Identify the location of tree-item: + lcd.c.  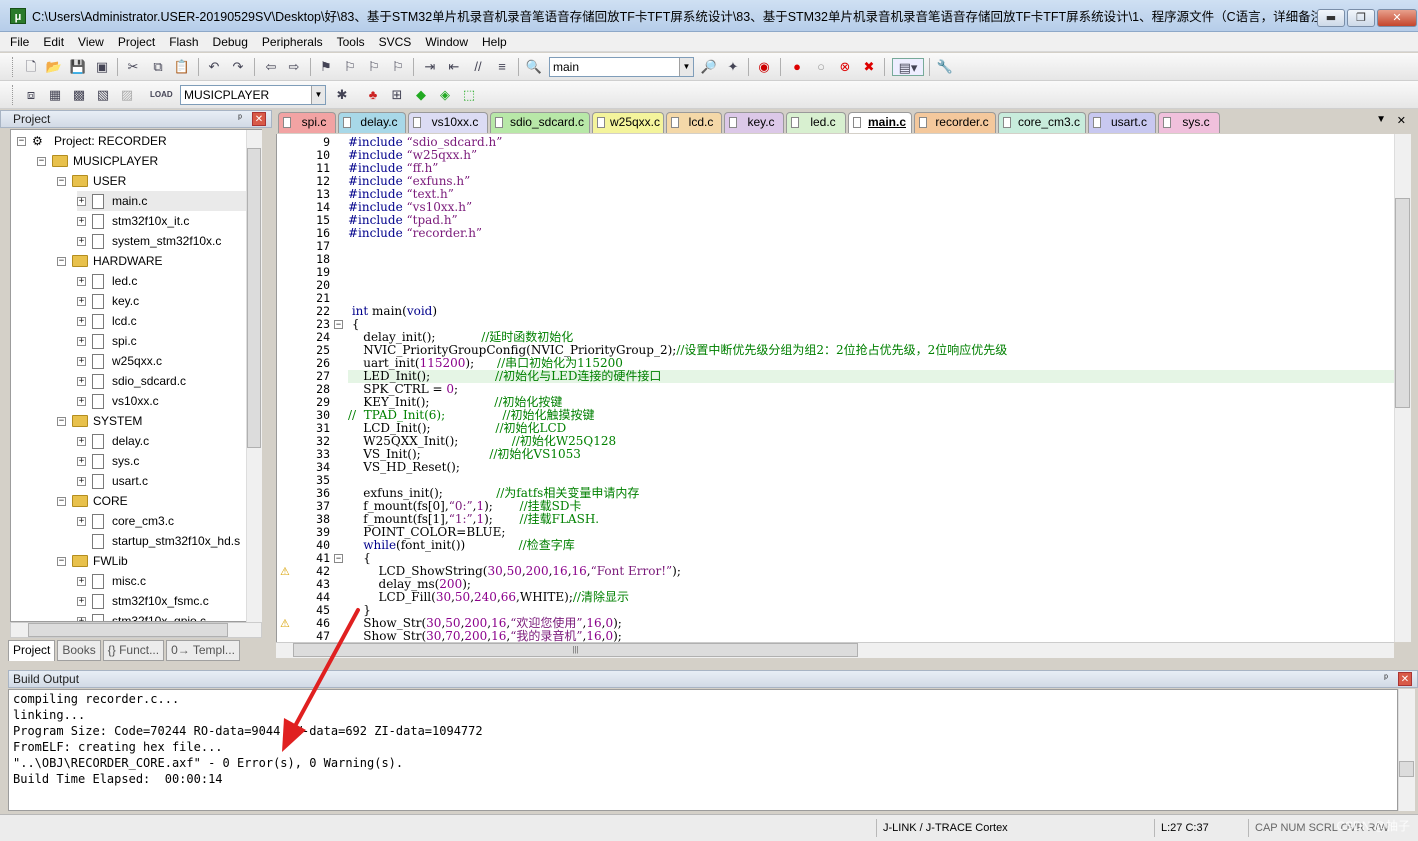
(169, 321).